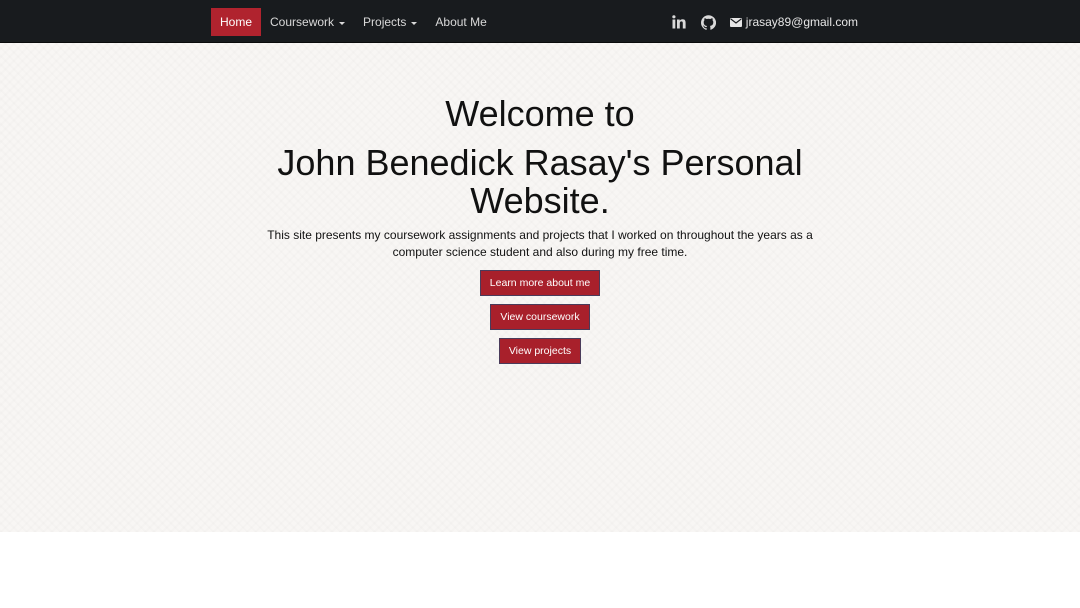 The image size is (1080, 608). What do you see at coordinates (385, 22) in the screenshot?
I see `nav-projects-label: Projects` at bounding box center [385, 22].